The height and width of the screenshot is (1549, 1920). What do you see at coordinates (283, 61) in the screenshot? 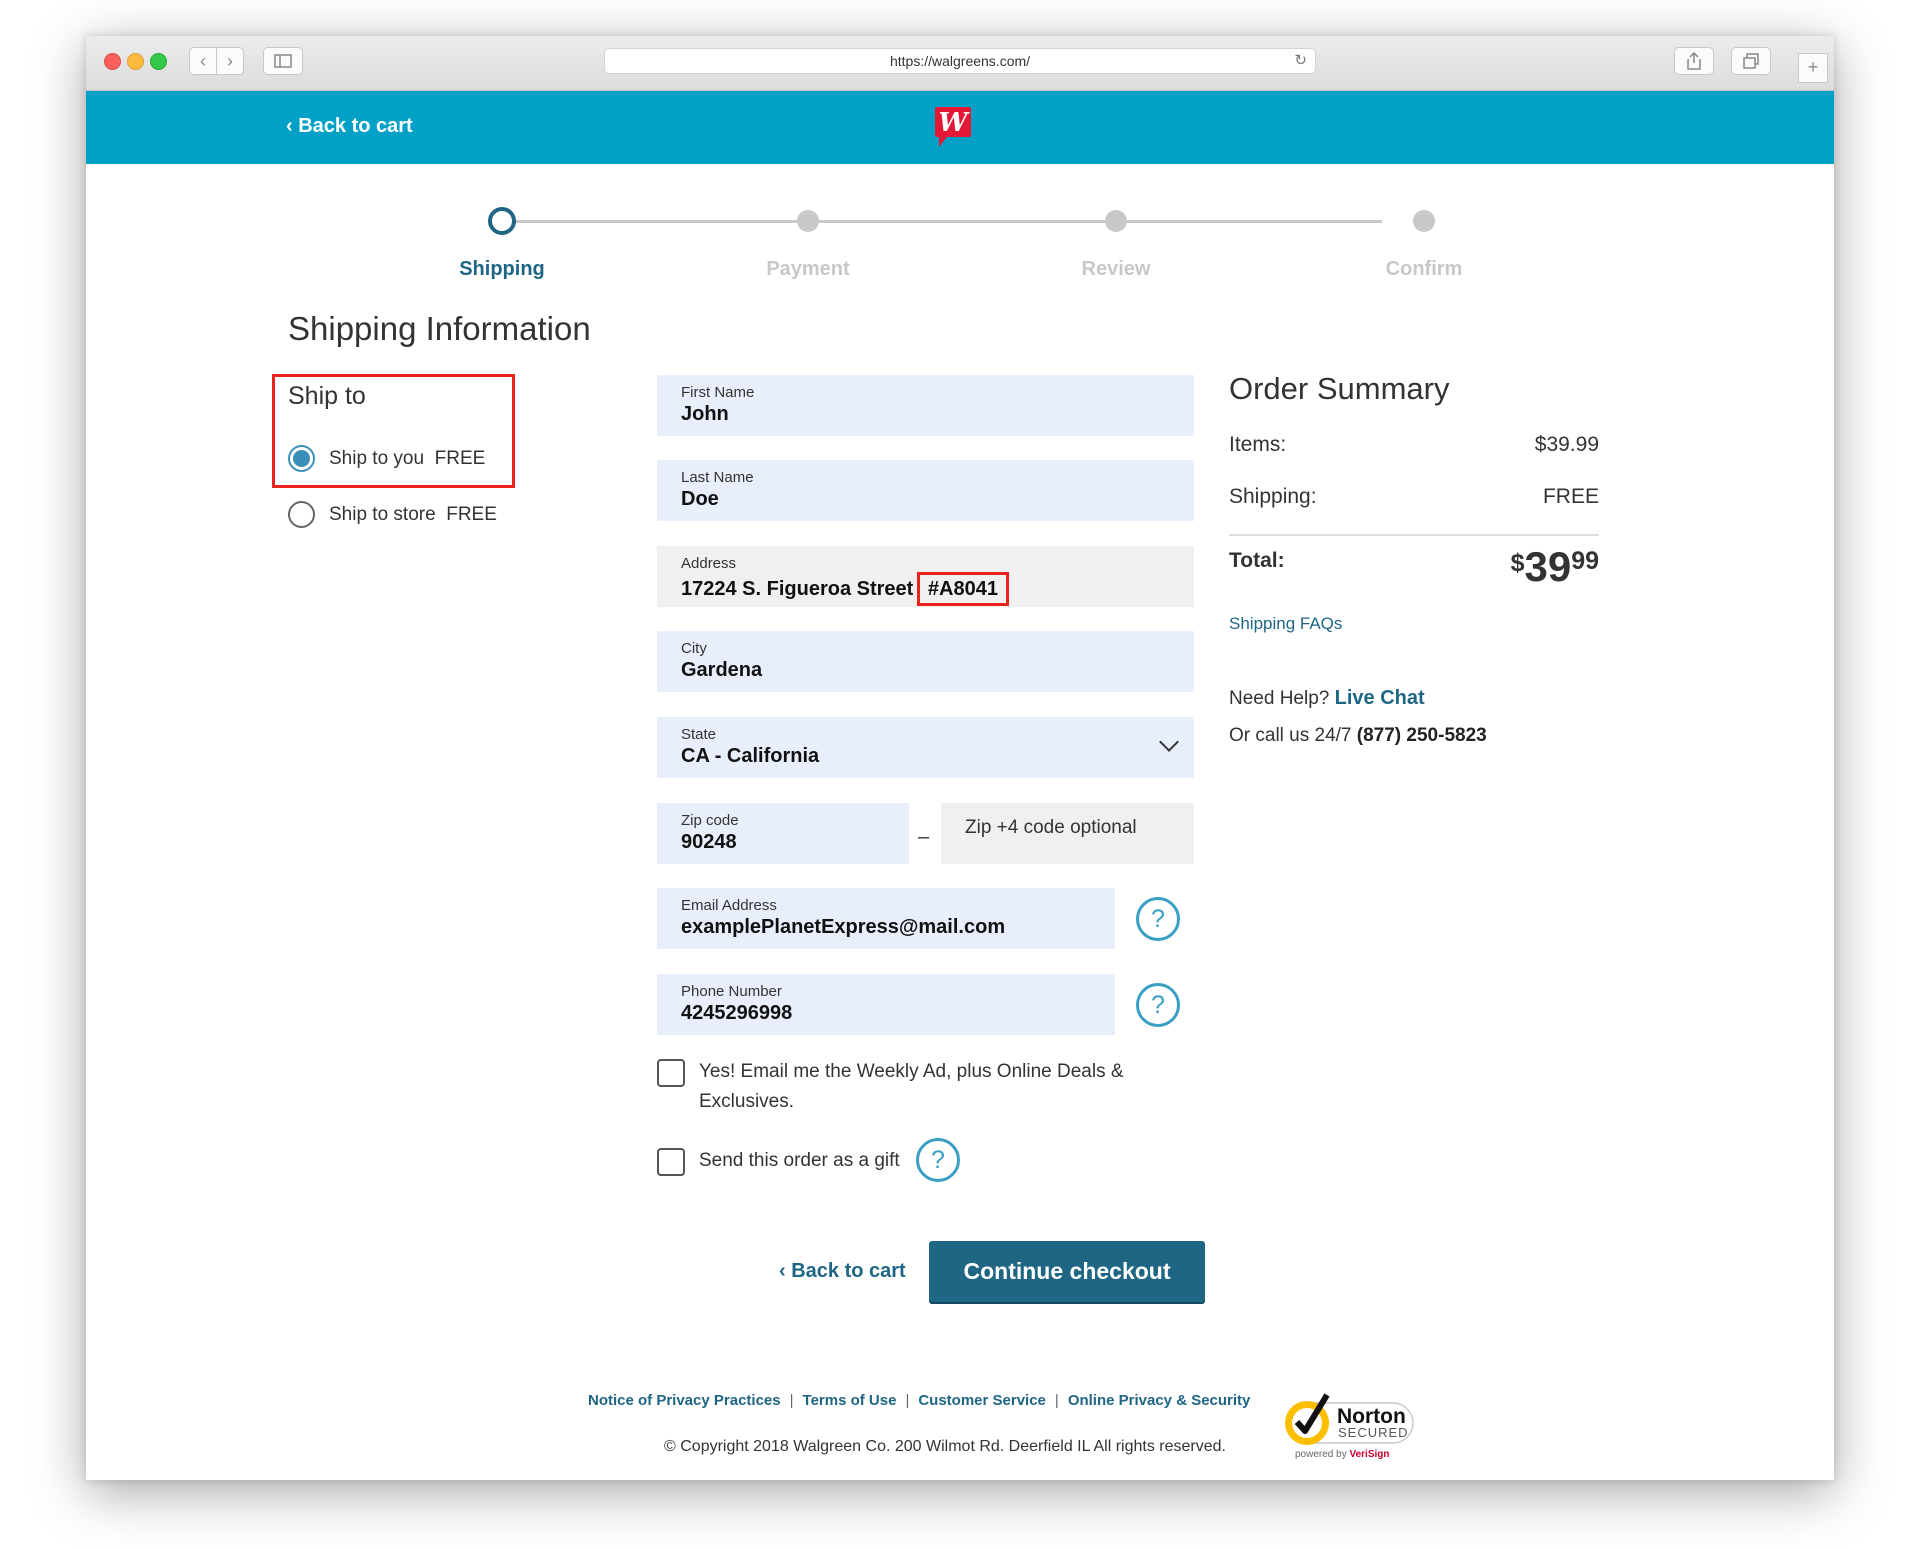
I see `sidebar-icon` at bounding box center [283, 61].